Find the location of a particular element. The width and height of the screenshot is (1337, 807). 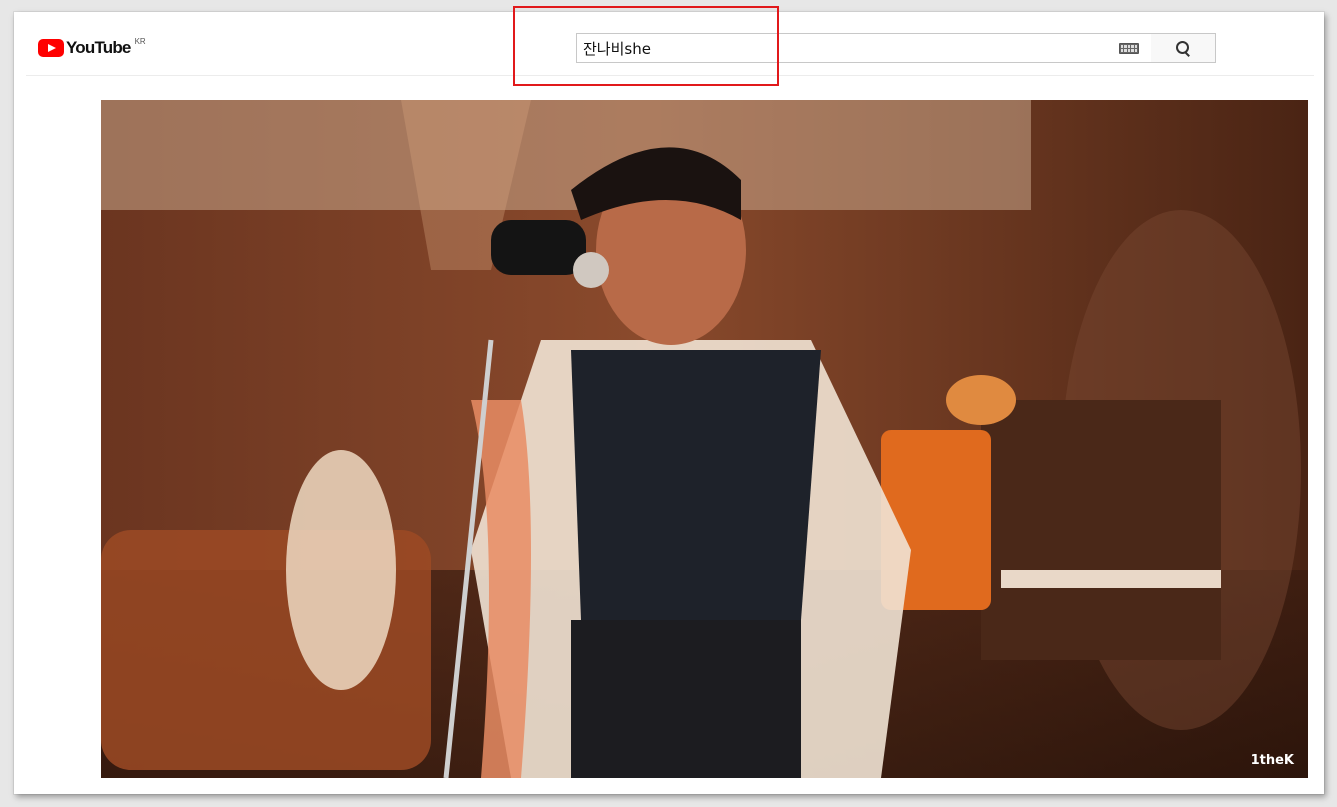

youtube-logo-icon is located at coordinates (51, 48).